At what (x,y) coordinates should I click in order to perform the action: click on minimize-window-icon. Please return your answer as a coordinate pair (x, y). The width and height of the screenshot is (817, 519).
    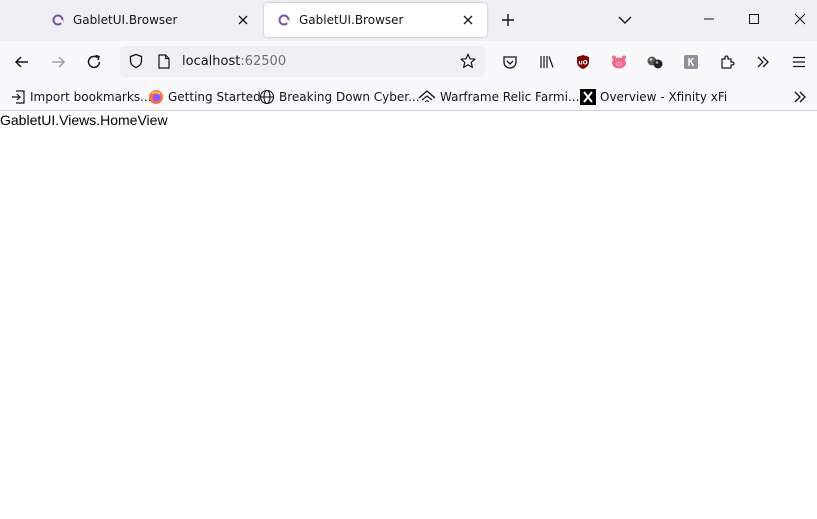
    Looking at the image, I should click on (709, 19).